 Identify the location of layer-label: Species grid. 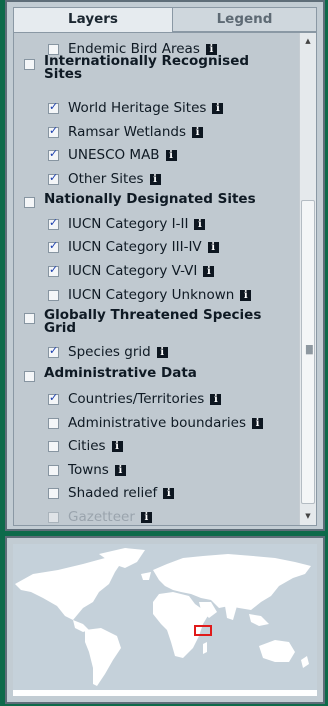
(109, 352).